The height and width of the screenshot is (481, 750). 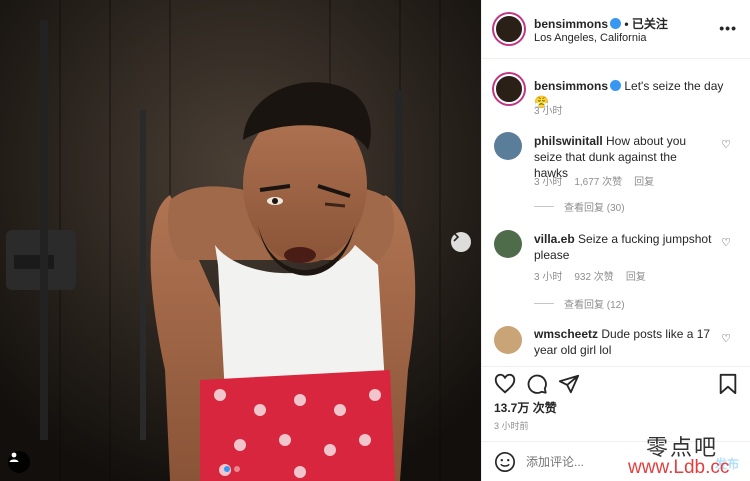 I want to click on comment-icon, so click(x=537, y=384).